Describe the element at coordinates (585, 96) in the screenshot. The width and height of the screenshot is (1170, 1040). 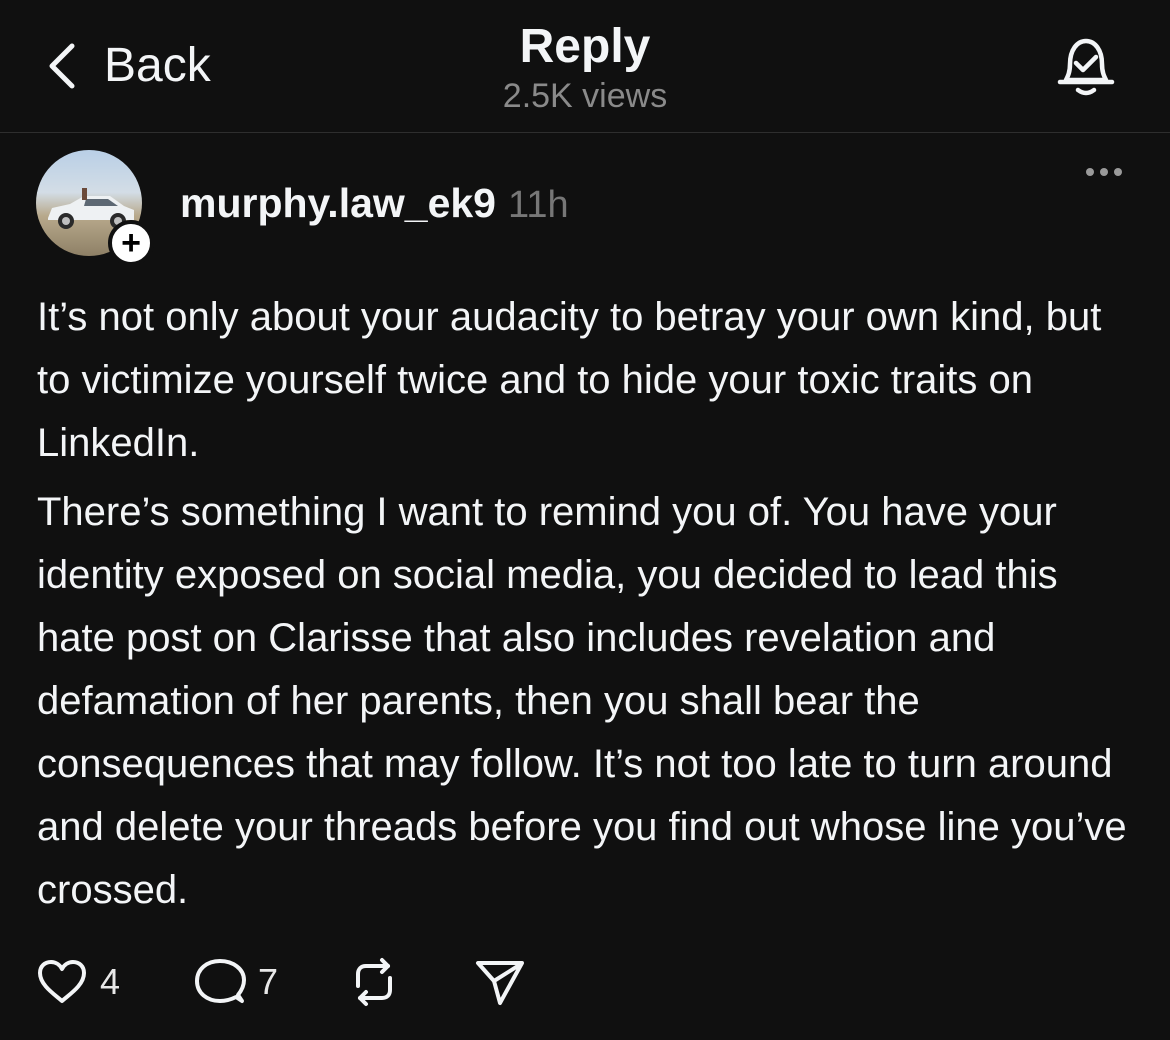
I see `view-count: 2.5K views` at that location.